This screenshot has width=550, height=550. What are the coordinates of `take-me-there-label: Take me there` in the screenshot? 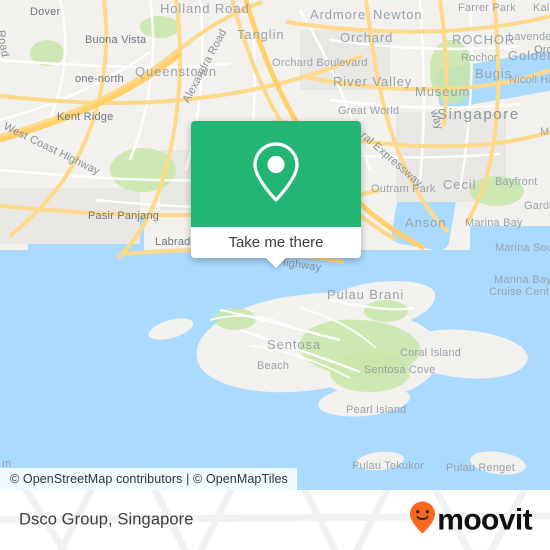 It's located at (276, 242).